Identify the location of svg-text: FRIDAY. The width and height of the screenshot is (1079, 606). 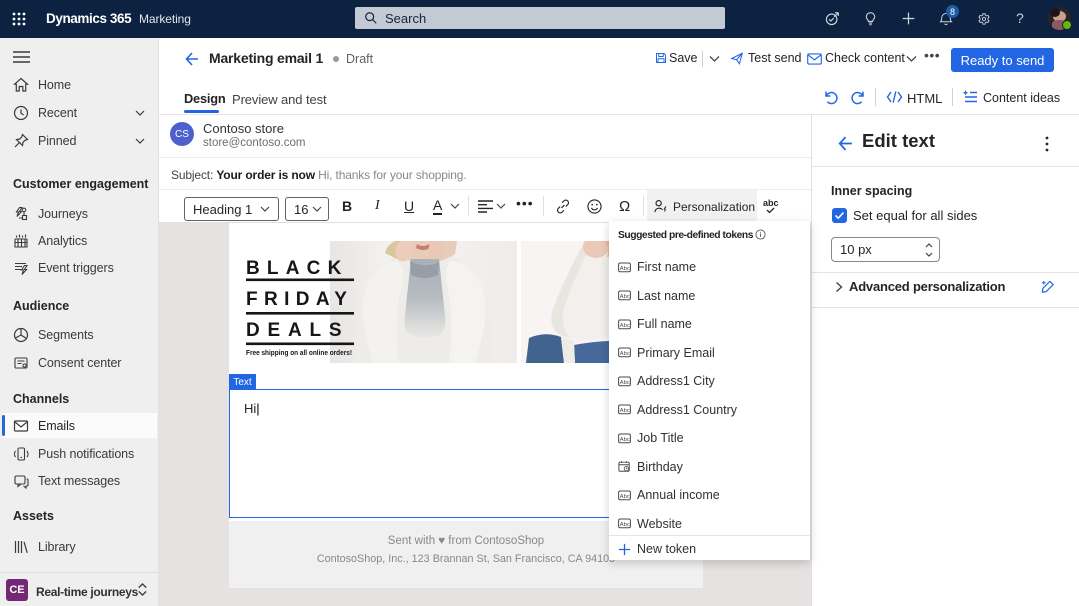
(299, 299).